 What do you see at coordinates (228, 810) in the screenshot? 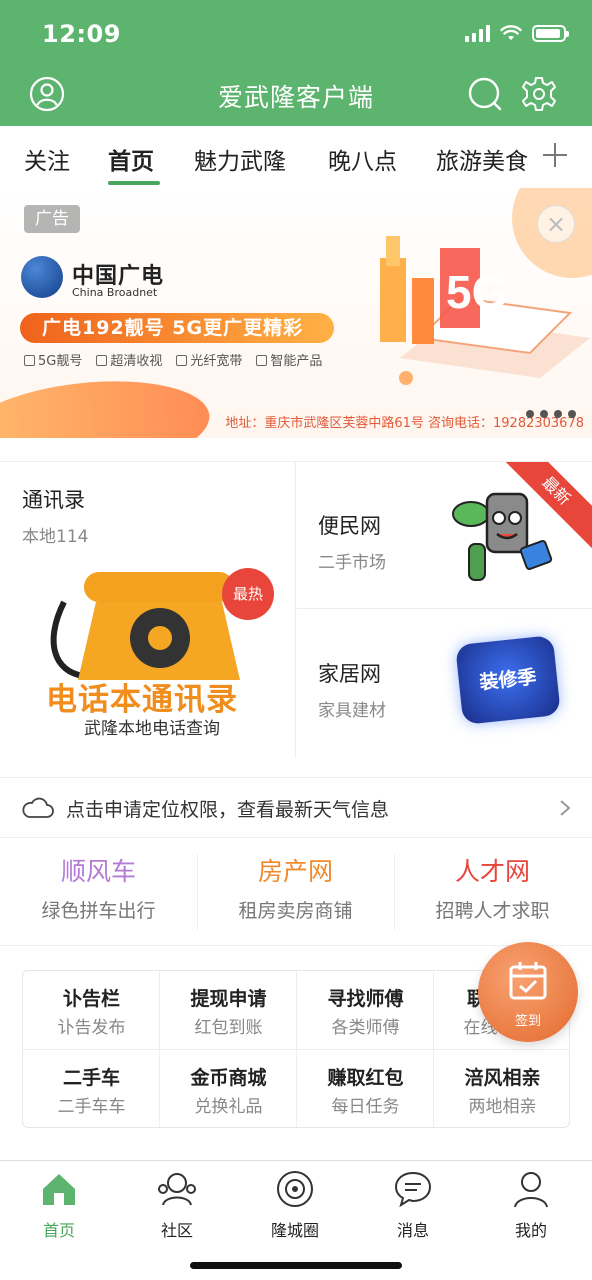
I see `weather-text: 点击申请定位权限，查看最新天气信息` at bounding box center [228, 810].